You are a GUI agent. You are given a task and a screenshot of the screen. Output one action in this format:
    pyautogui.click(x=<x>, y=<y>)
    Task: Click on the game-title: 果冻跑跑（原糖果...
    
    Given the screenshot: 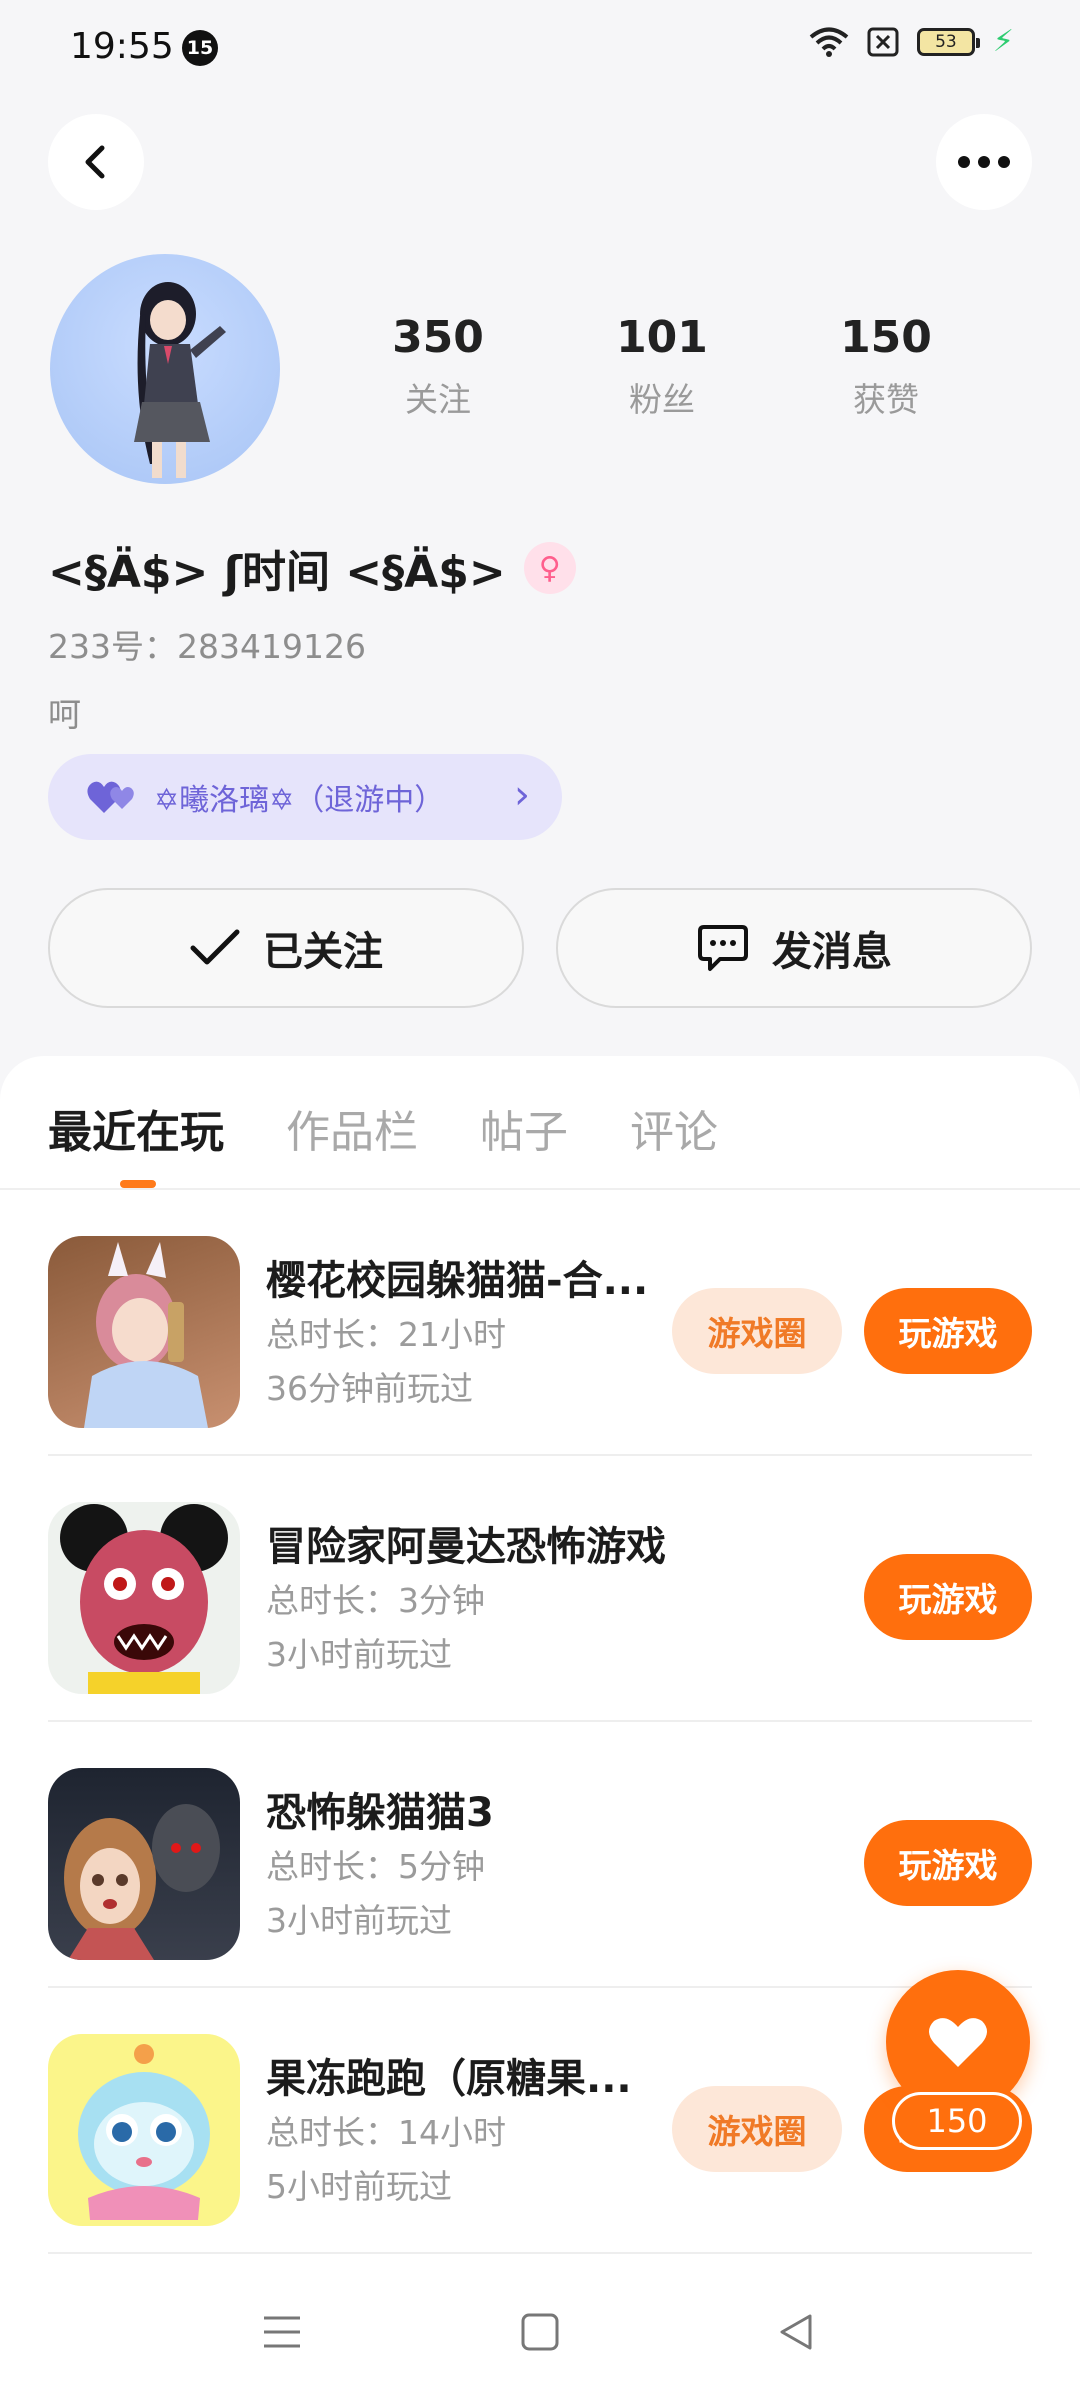 What is the action you would take?
    pyautogui.click(x=449, y=2079)
    